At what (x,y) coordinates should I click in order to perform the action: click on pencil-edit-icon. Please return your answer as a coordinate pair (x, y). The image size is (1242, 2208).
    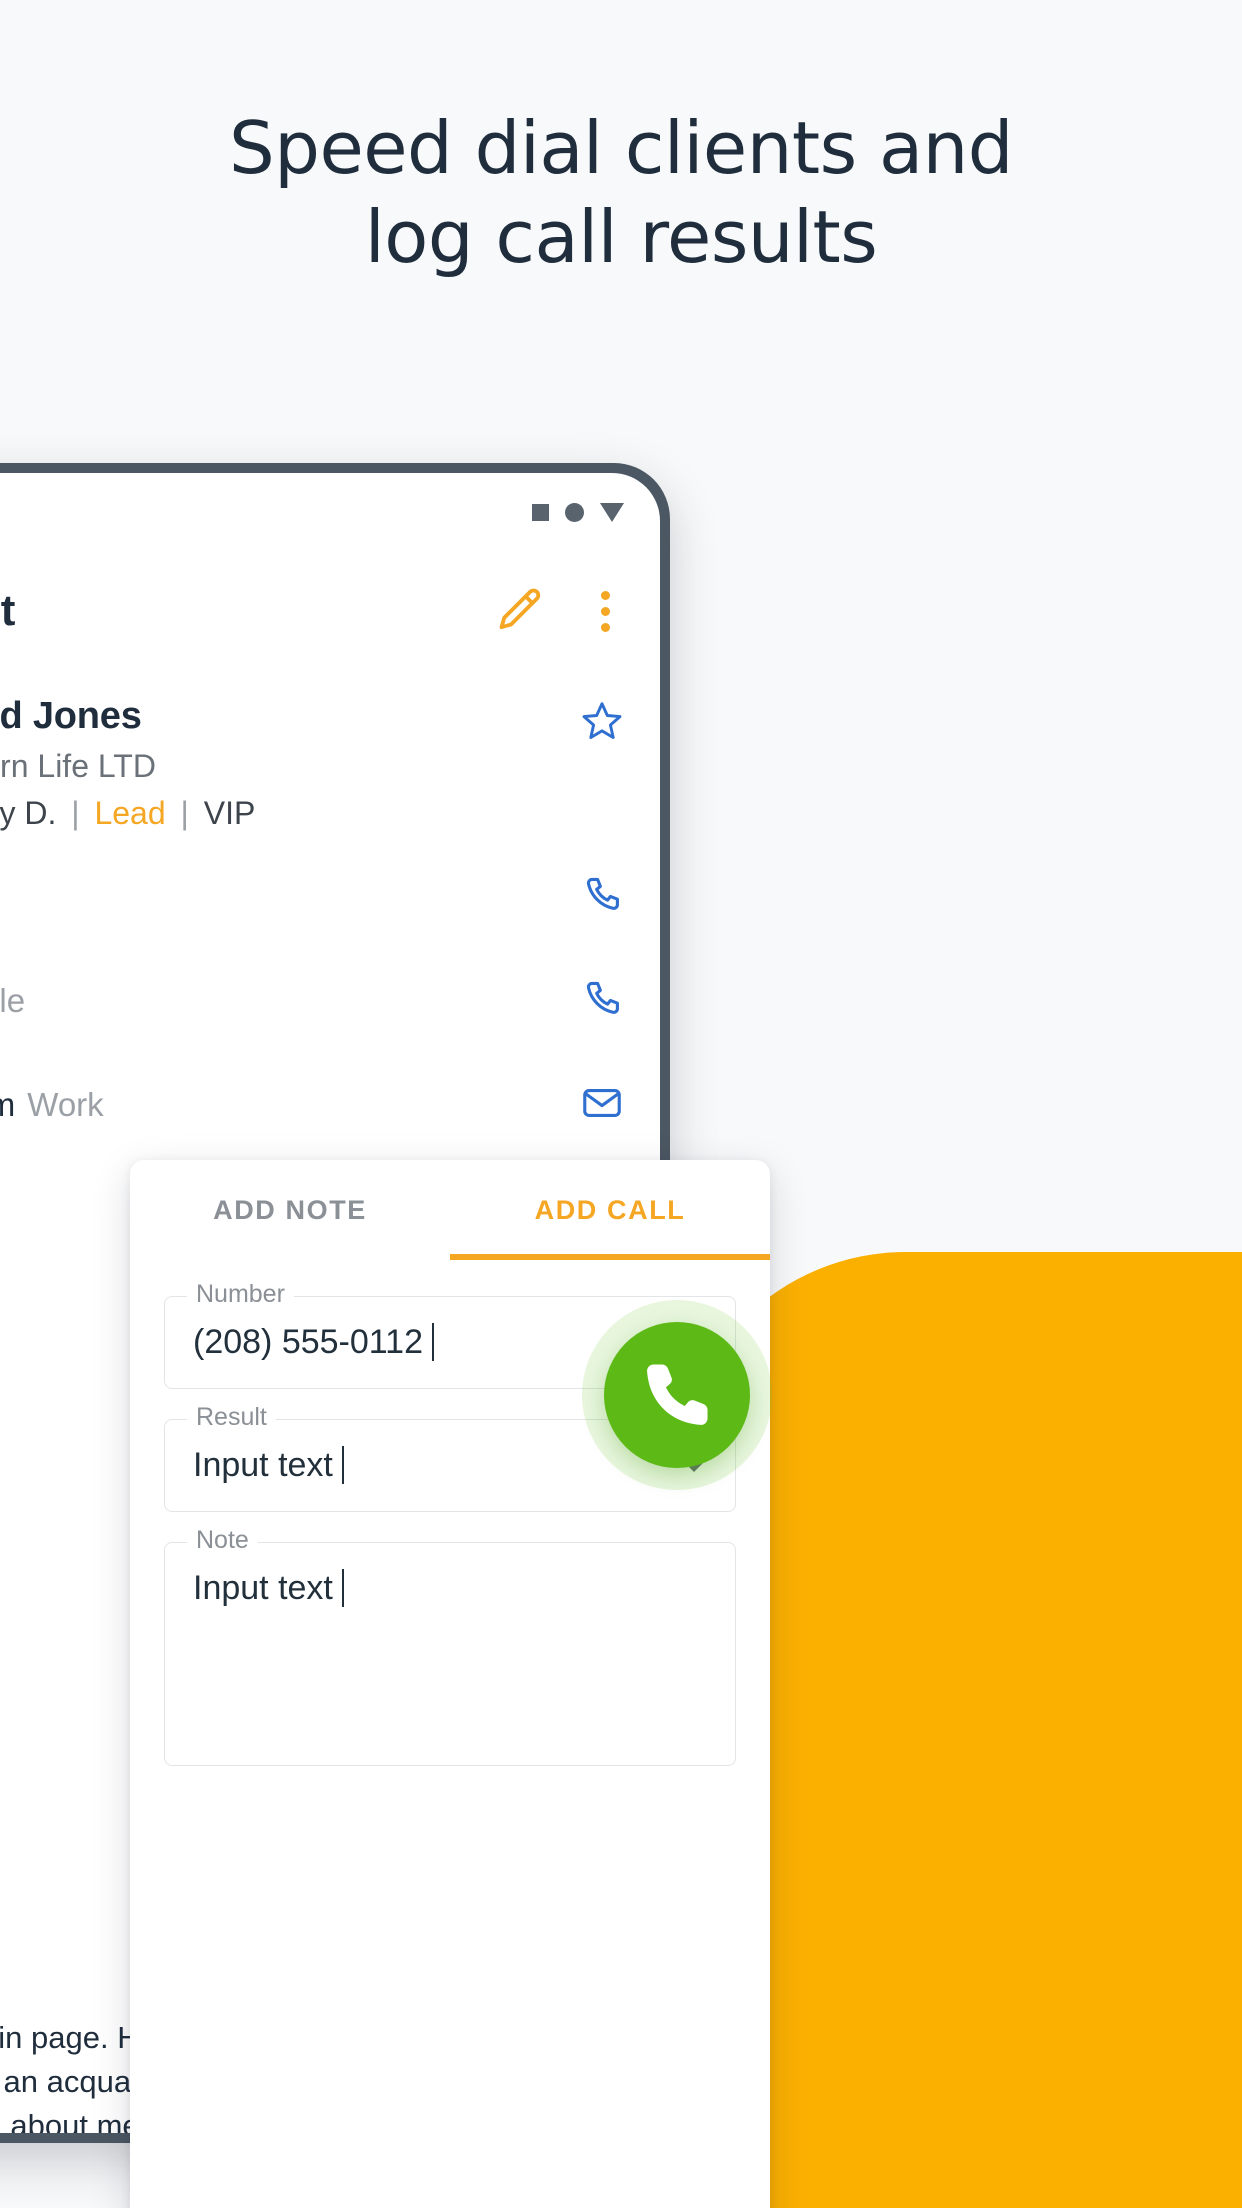
    Looking at the image, I should click on (520, 611).